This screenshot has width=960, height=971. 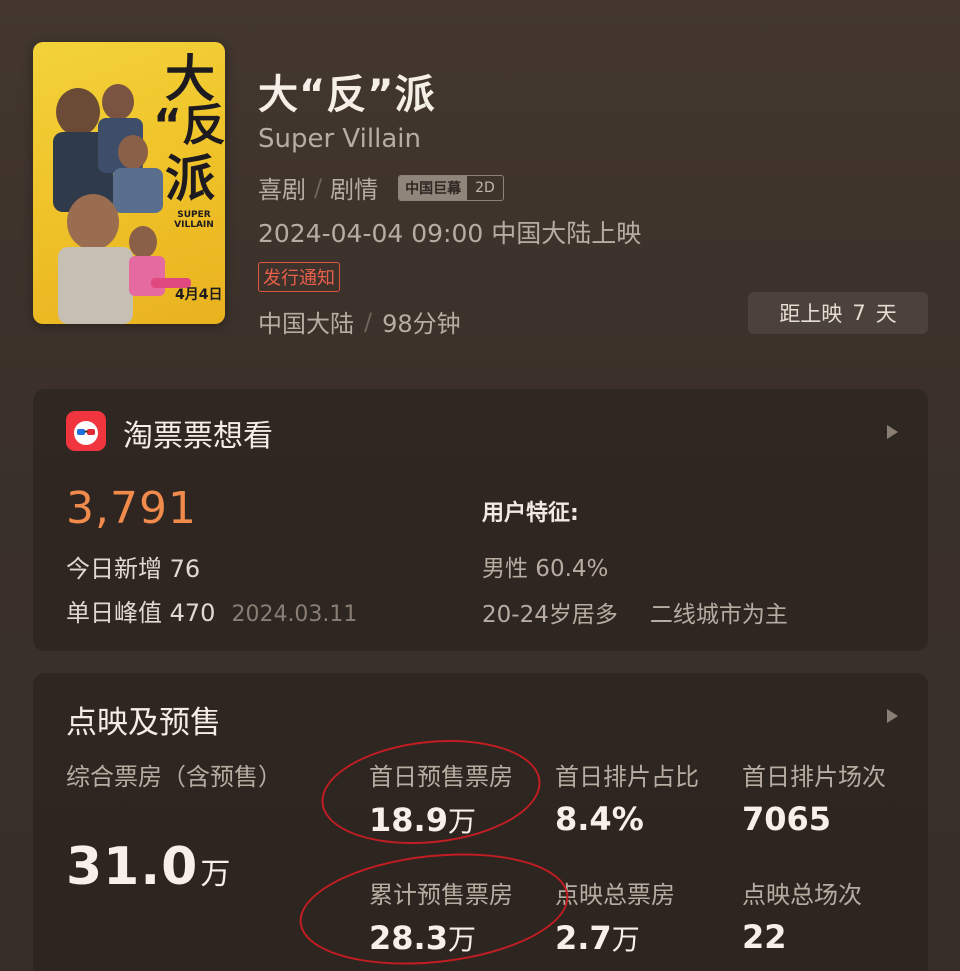 I want to click on poster-title-2: “反”, so click(x=189, y=125).